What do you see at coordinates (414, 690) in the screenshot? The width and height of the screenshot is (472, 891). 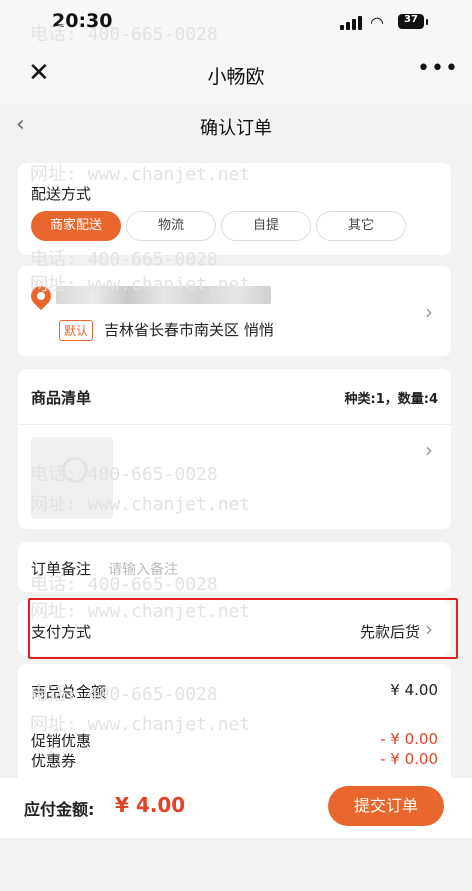 I see `total-value: ¥ 4.00` at bounding box center [414, 690].